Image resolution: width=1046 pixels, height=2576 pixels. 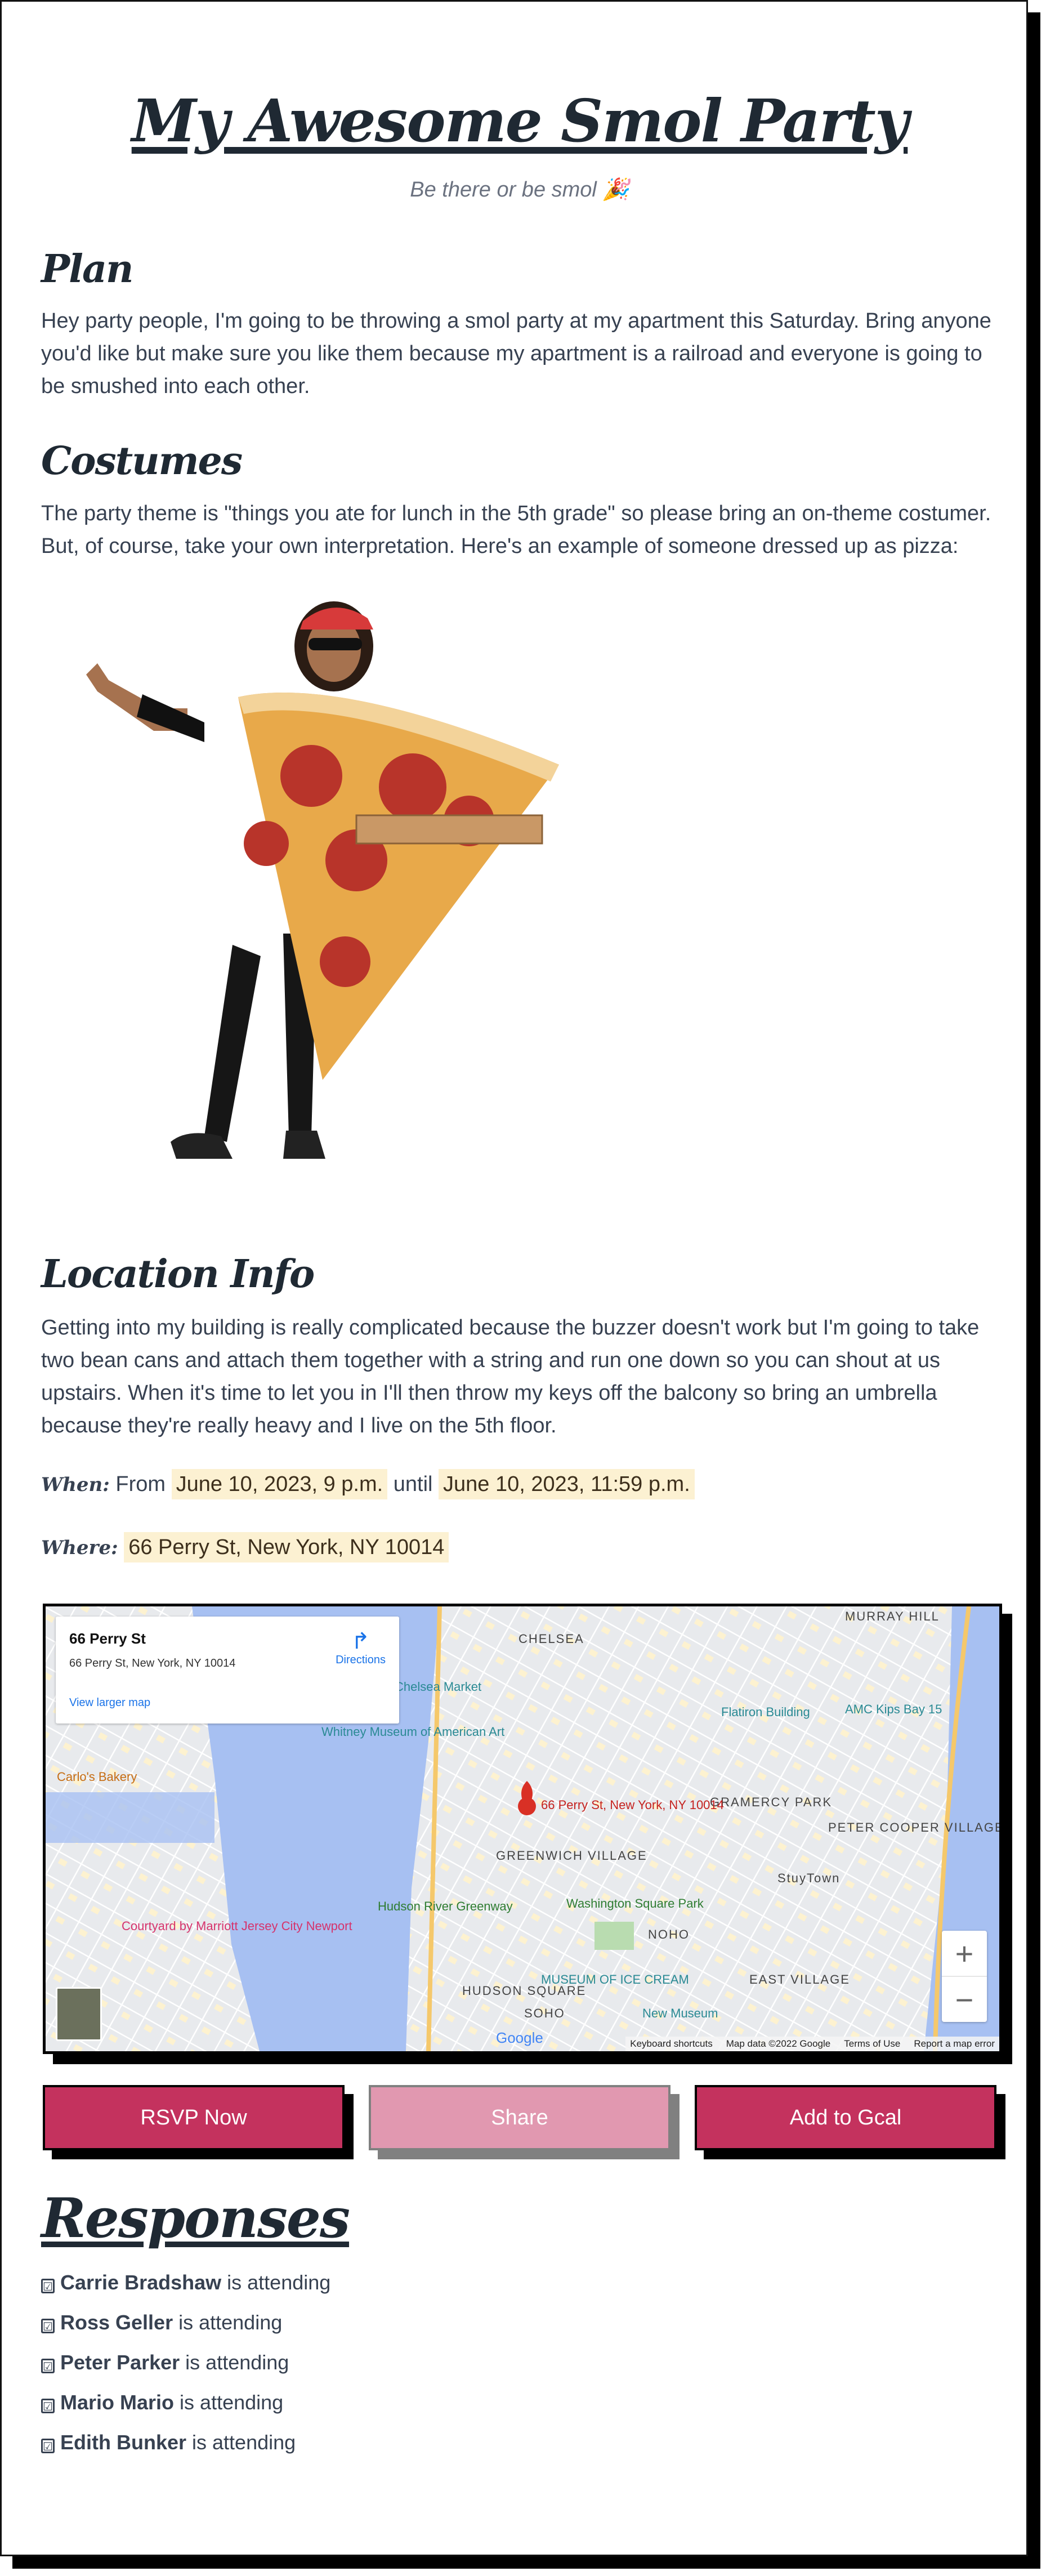 I want to click on map-label: PETER COOPER VILLAGE, so click(x=913, y=1827).